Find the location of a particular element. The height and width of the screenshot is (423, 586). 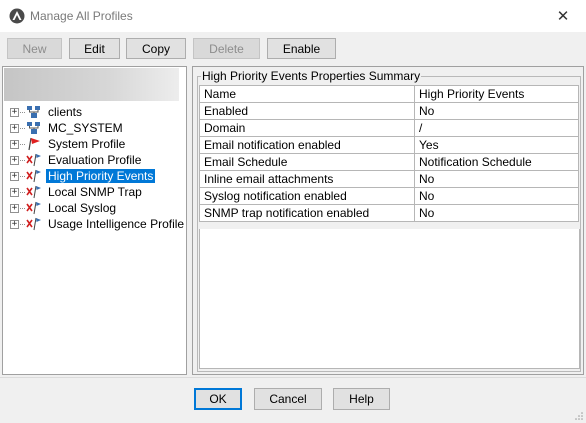

table-row: Email notification enabled Yes is located at coordinates (389, 145).